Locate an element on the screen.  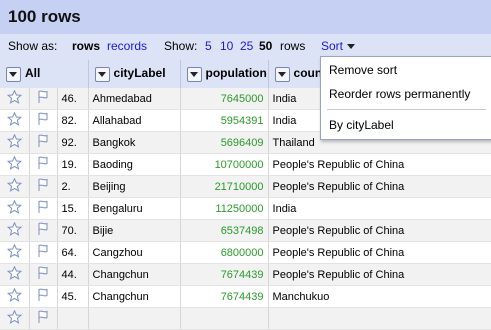
remove-sort-menu-item: Remove sort is located at coordinates (363, 70).